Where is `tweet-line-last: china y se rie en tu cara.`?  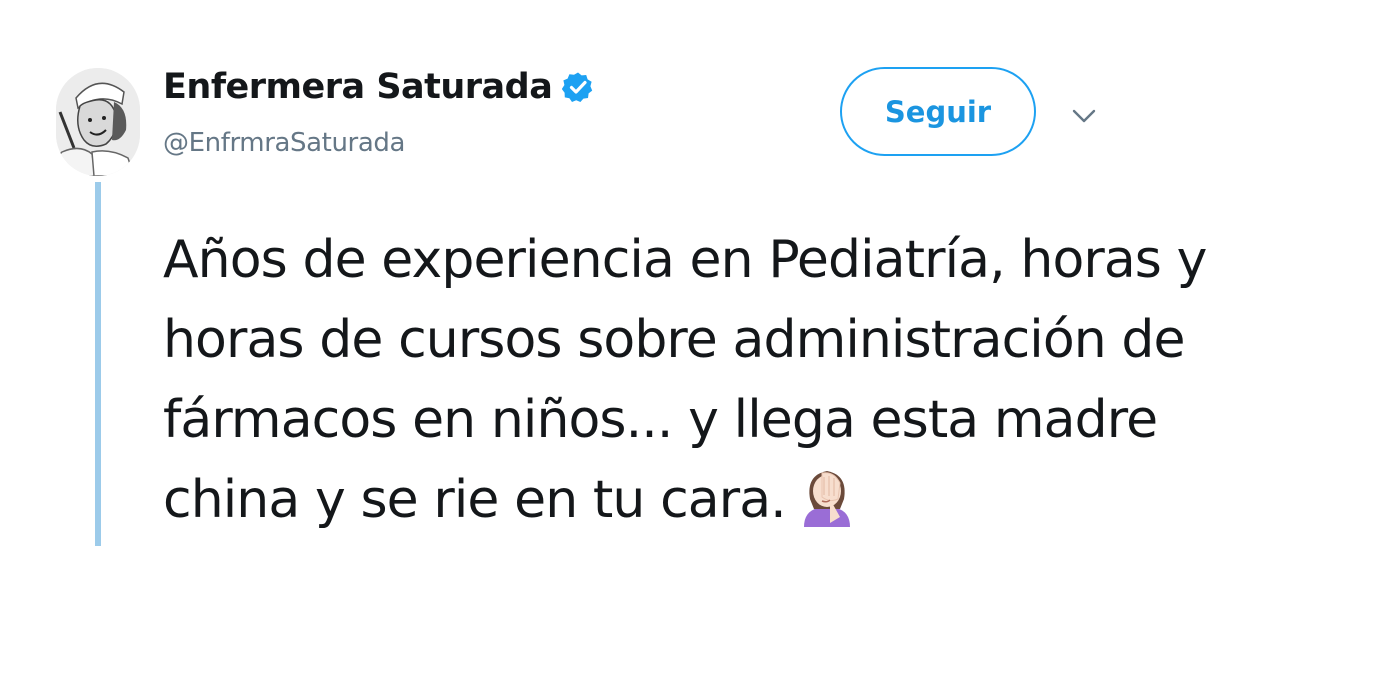 tweet-line-last: china y se rie en tu cara. is located at coordinates (663, 500).